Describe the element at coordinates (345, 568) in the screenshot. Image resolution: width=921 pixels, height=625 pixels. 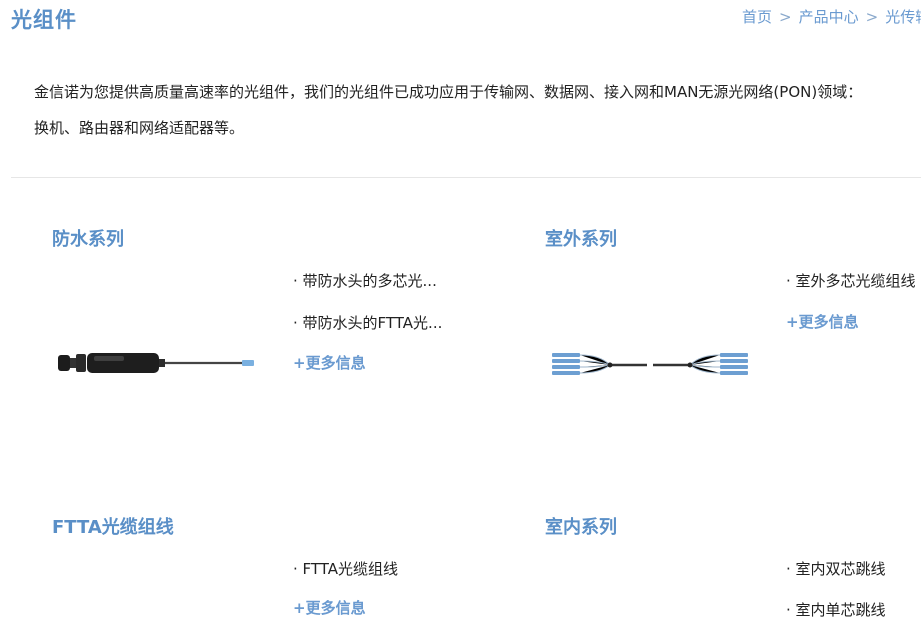
I see `list-item: · FTTA光缆组线` at that location.